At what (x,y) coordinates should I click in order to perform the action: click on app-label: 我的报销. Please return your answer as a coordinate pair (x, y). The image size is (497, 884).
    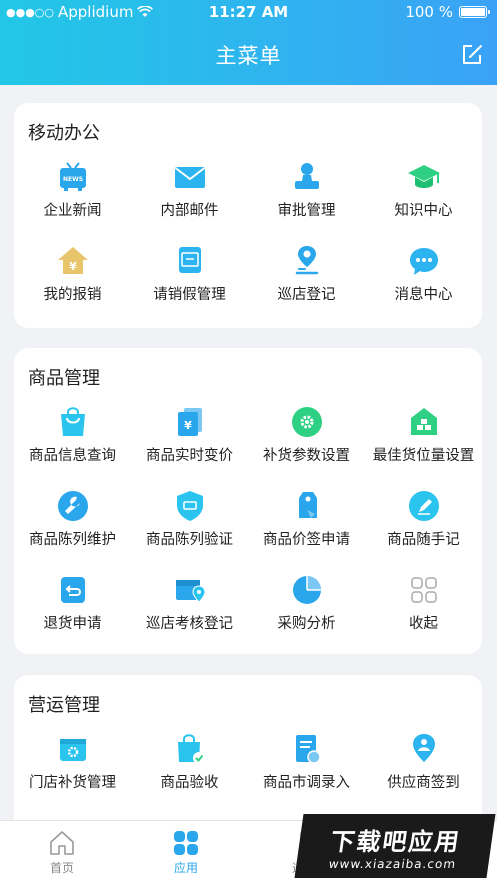
    Looking at the image, I should click on (72, 295).